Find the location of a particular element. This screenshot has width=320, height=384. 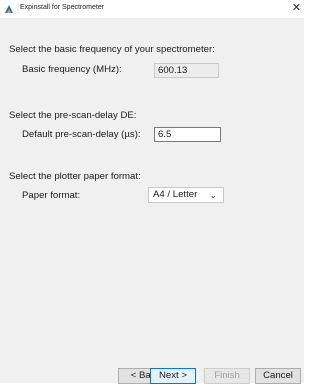

next-button: Next > is located at coordinates (173, 376).